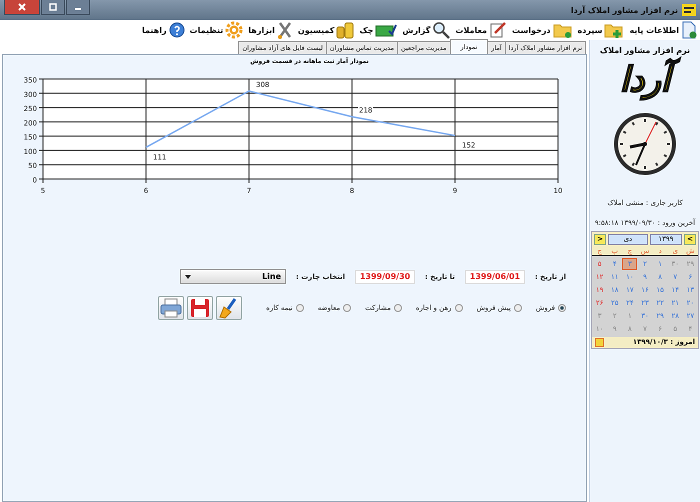 Image resolution: width=700 pixels, height=502 pixels. What do you see at coordinates (497, 30) in the screenshot?
I see `pen-icon` at bounding box center [497, 30].